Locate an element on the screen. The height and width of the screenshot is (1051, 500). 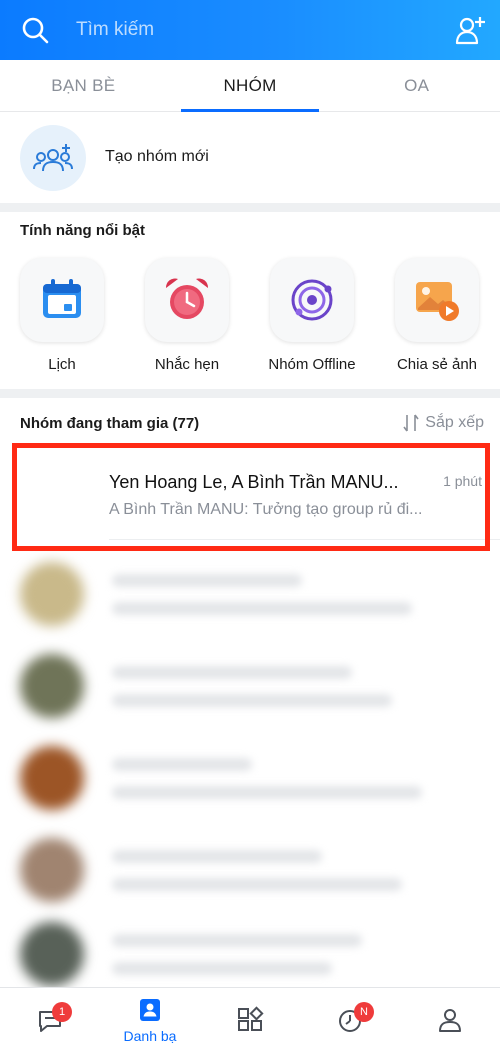
features-title: Tính năng nổi bật is located at coordinates (82, 230).